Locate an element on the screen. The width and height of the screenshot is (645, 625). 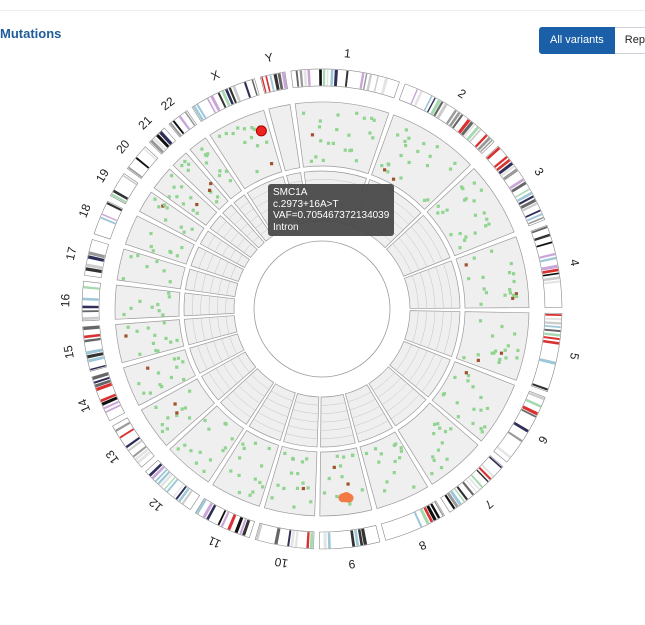
inner-circle is located at coordinates (322, 309).